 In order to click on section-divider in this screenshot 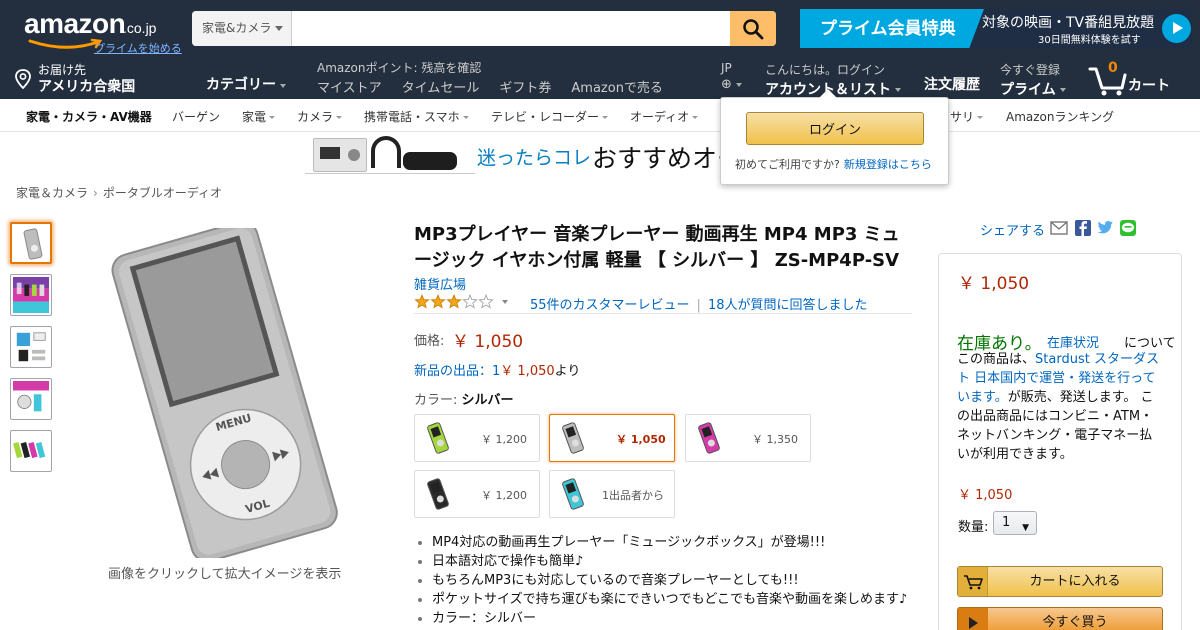, I will do `click(663, 313)`.